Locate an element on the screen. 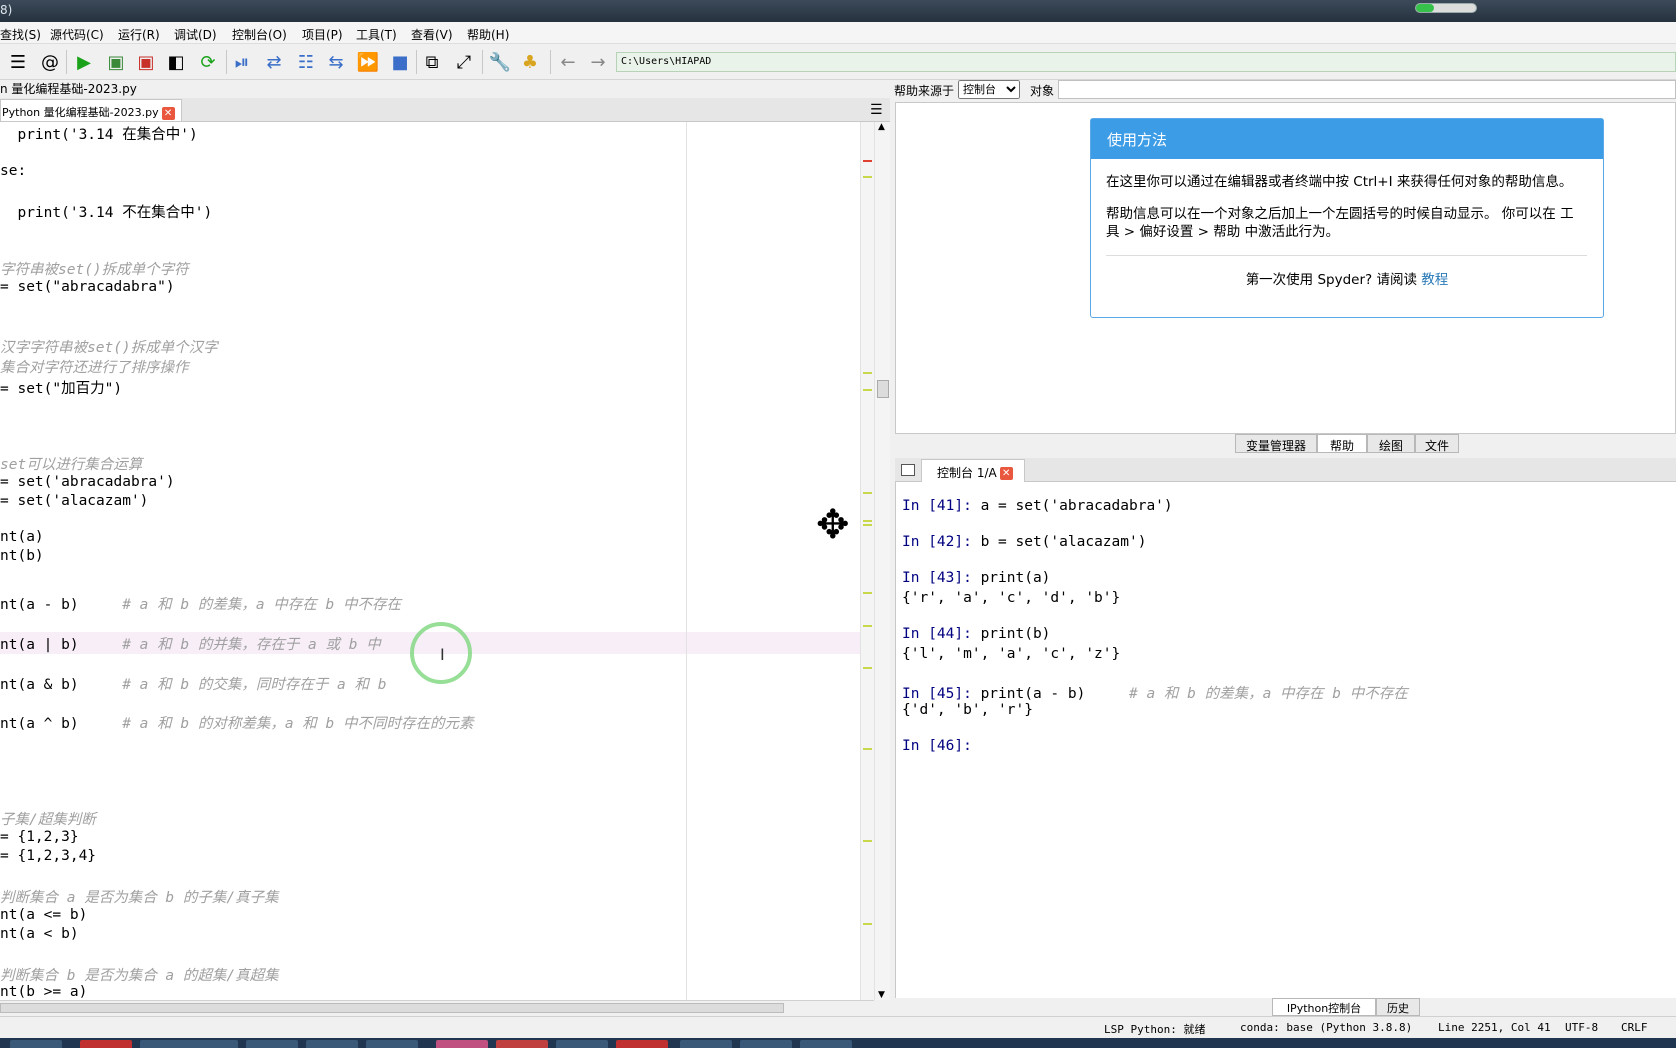  options-menu-icon: ☰ is located at coordinates (876, 110).